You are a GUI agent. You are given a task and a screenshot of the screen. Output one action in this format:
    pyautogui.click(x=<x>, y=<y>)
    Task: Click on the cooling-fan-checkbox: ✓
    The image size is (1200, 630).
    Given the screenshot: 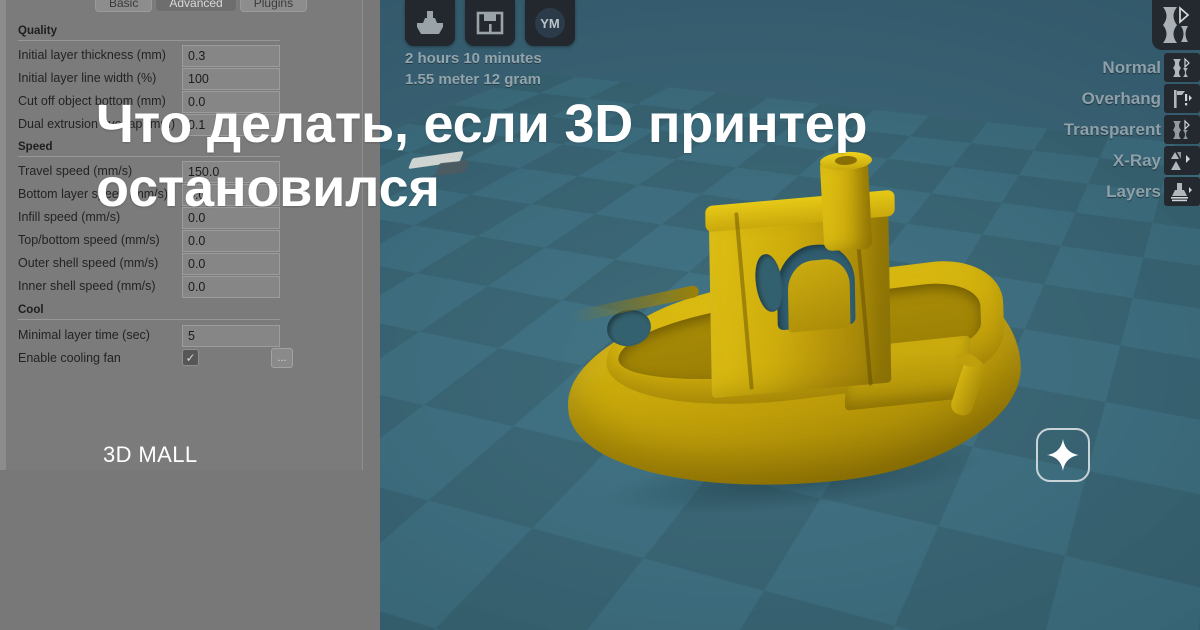 What is the action you would take?
    pyautogui.click(x=190, y=357)
    